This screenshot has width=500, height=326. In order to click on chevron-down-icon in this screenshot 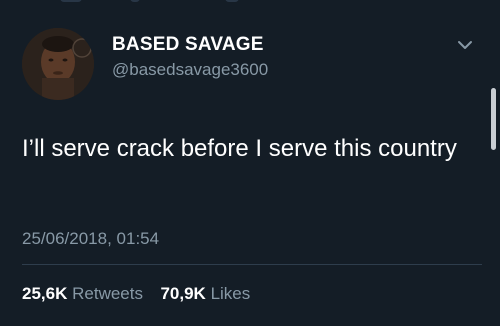, I will do `click(465, 45)`.